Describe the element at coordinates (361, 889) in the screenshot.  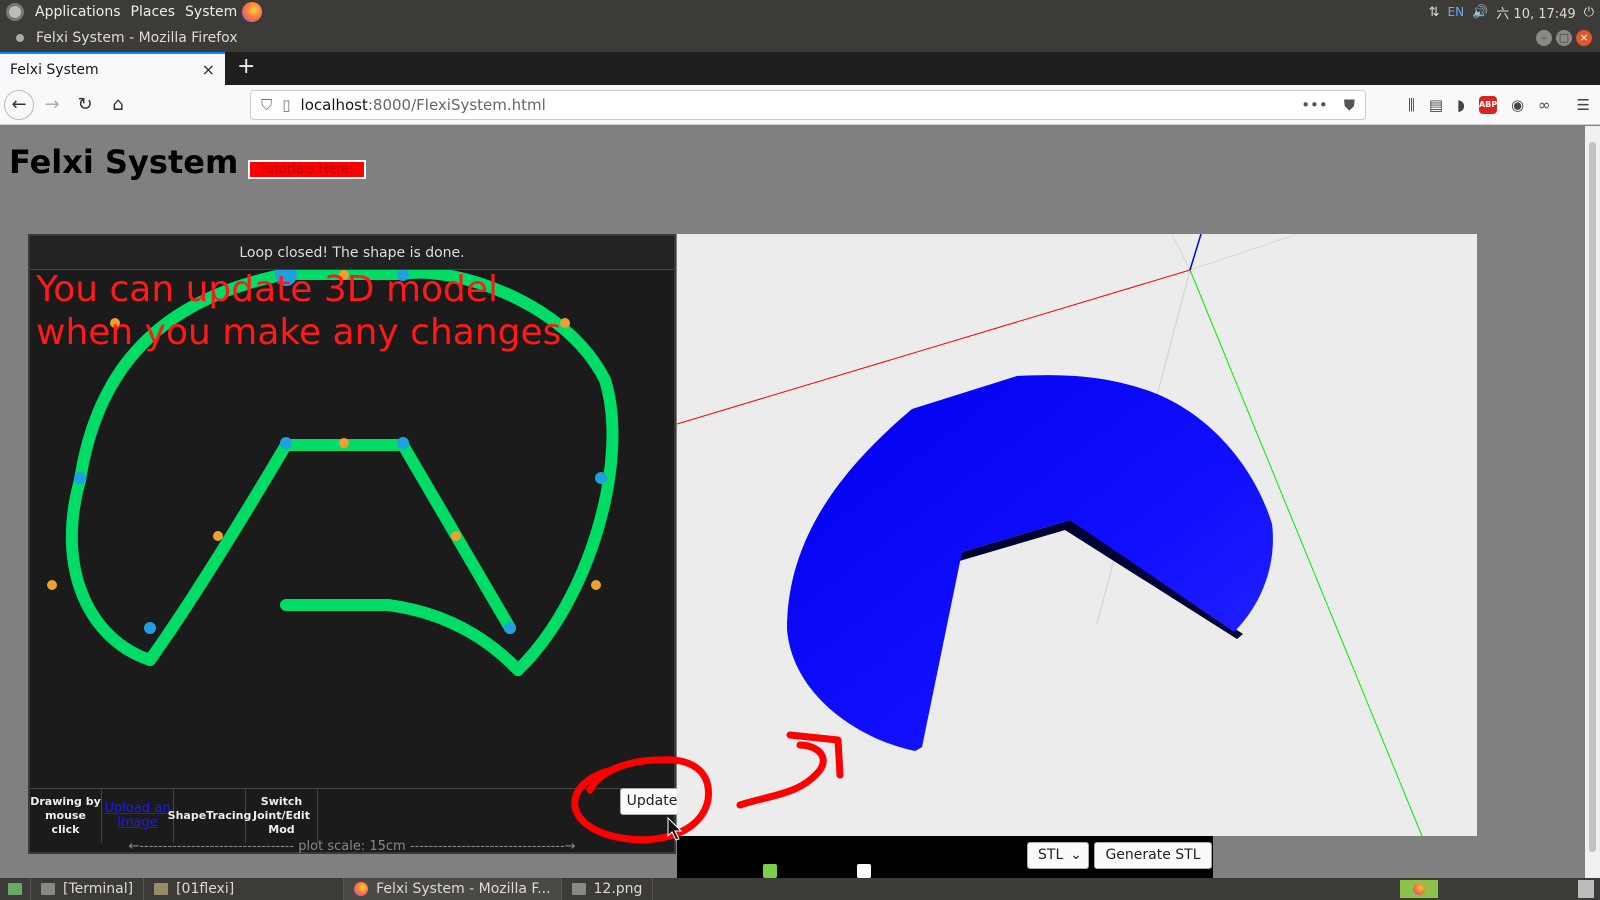
I see `firefox-icon` at that location.